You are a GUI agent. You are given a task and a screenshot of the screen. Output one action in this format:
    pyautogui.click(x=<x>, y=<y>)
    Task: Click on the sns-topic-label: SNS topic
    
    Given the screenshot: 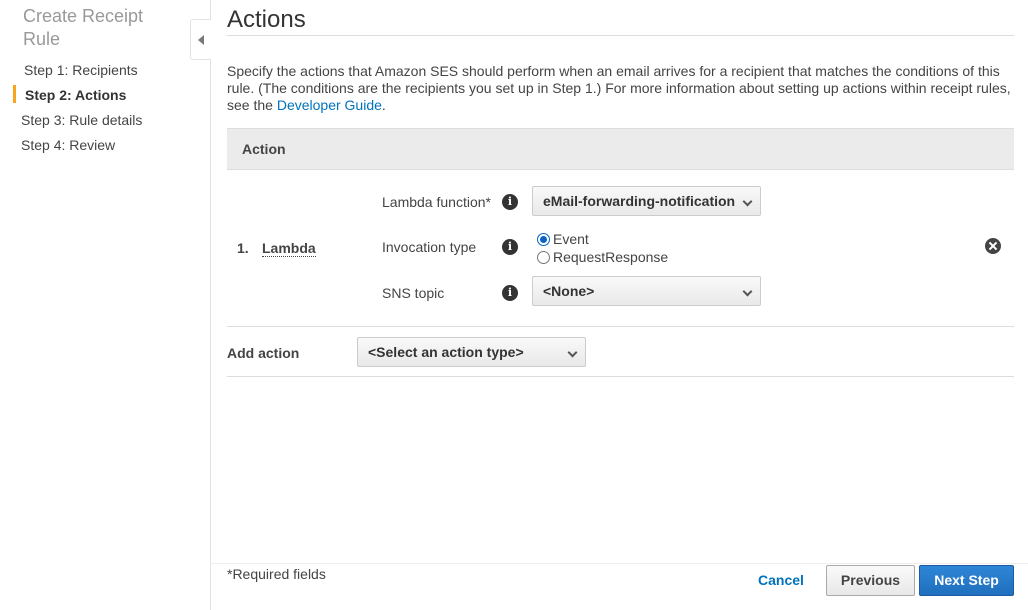 What is the action you would take?
    pyautogui.click(x=413, y=293)
    